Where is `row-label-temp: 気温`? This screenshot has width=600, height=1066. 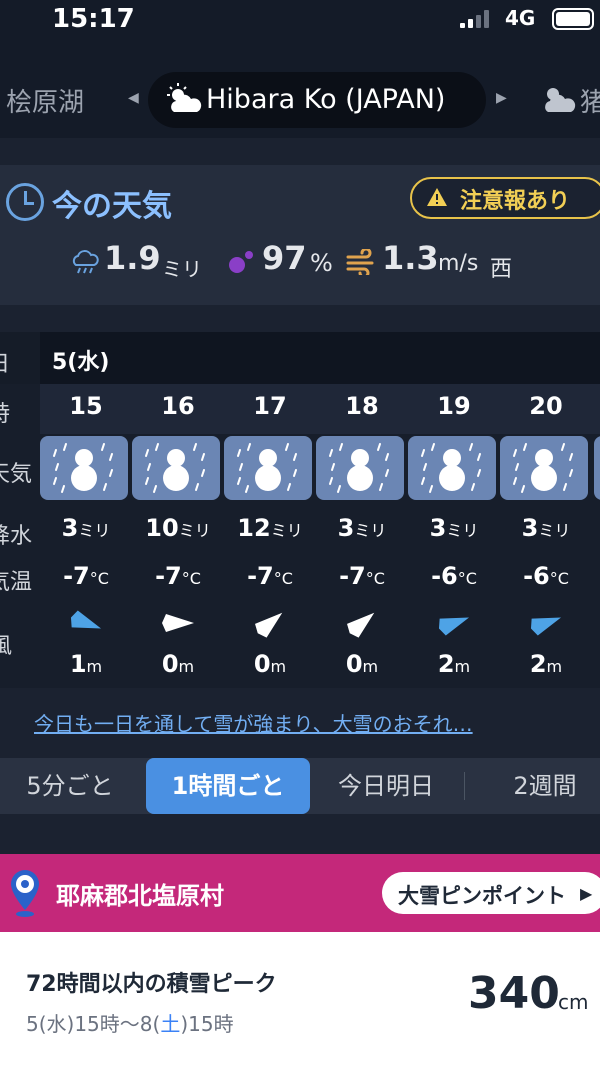 row-label-temp: 気温 is located at coordinates (16, 582).